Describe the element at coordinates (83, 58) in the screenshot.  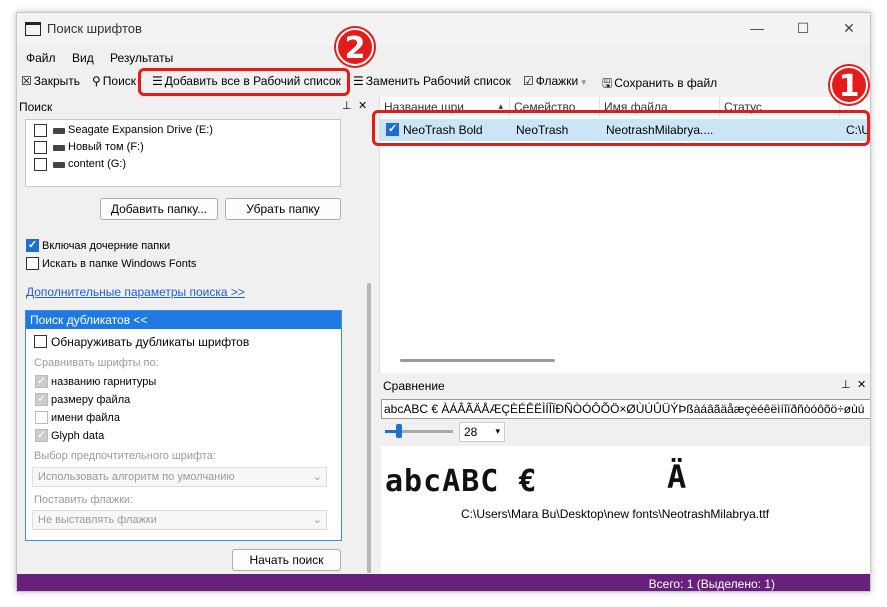
I see `menu-view: Вид` at that location.